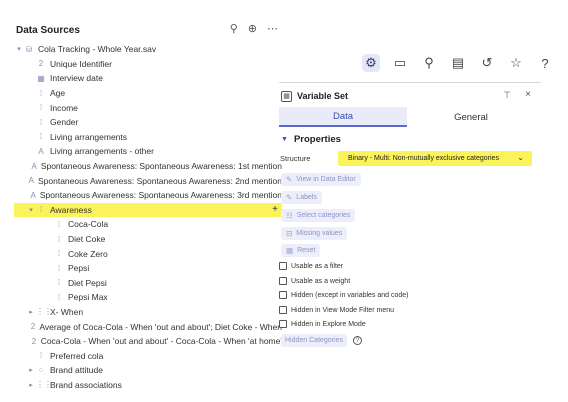  I want to click on tree-item-label: Pepsi Max, so click(88, 297).